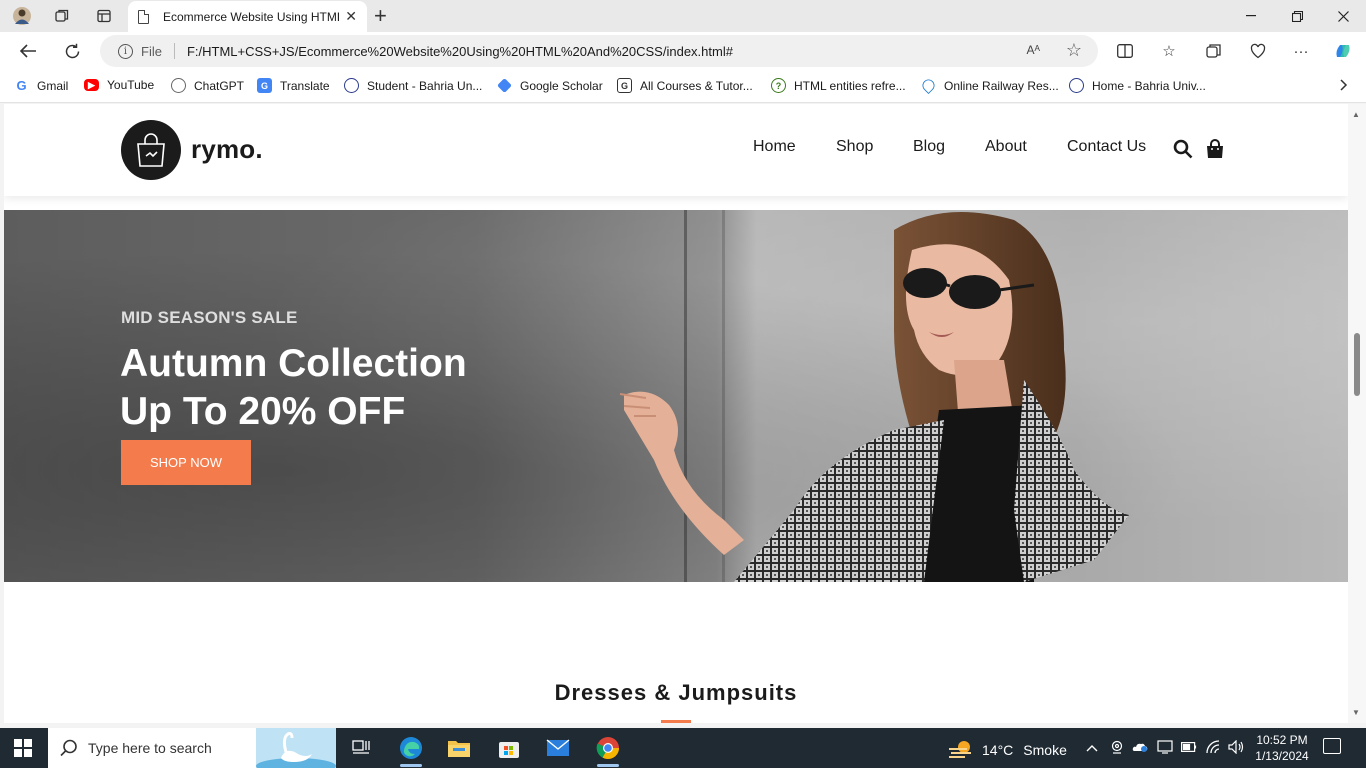  Describe the element at coordinates (293, 363) in the screenshot. I see `hero-title-line: Autumn Collection` at that location.